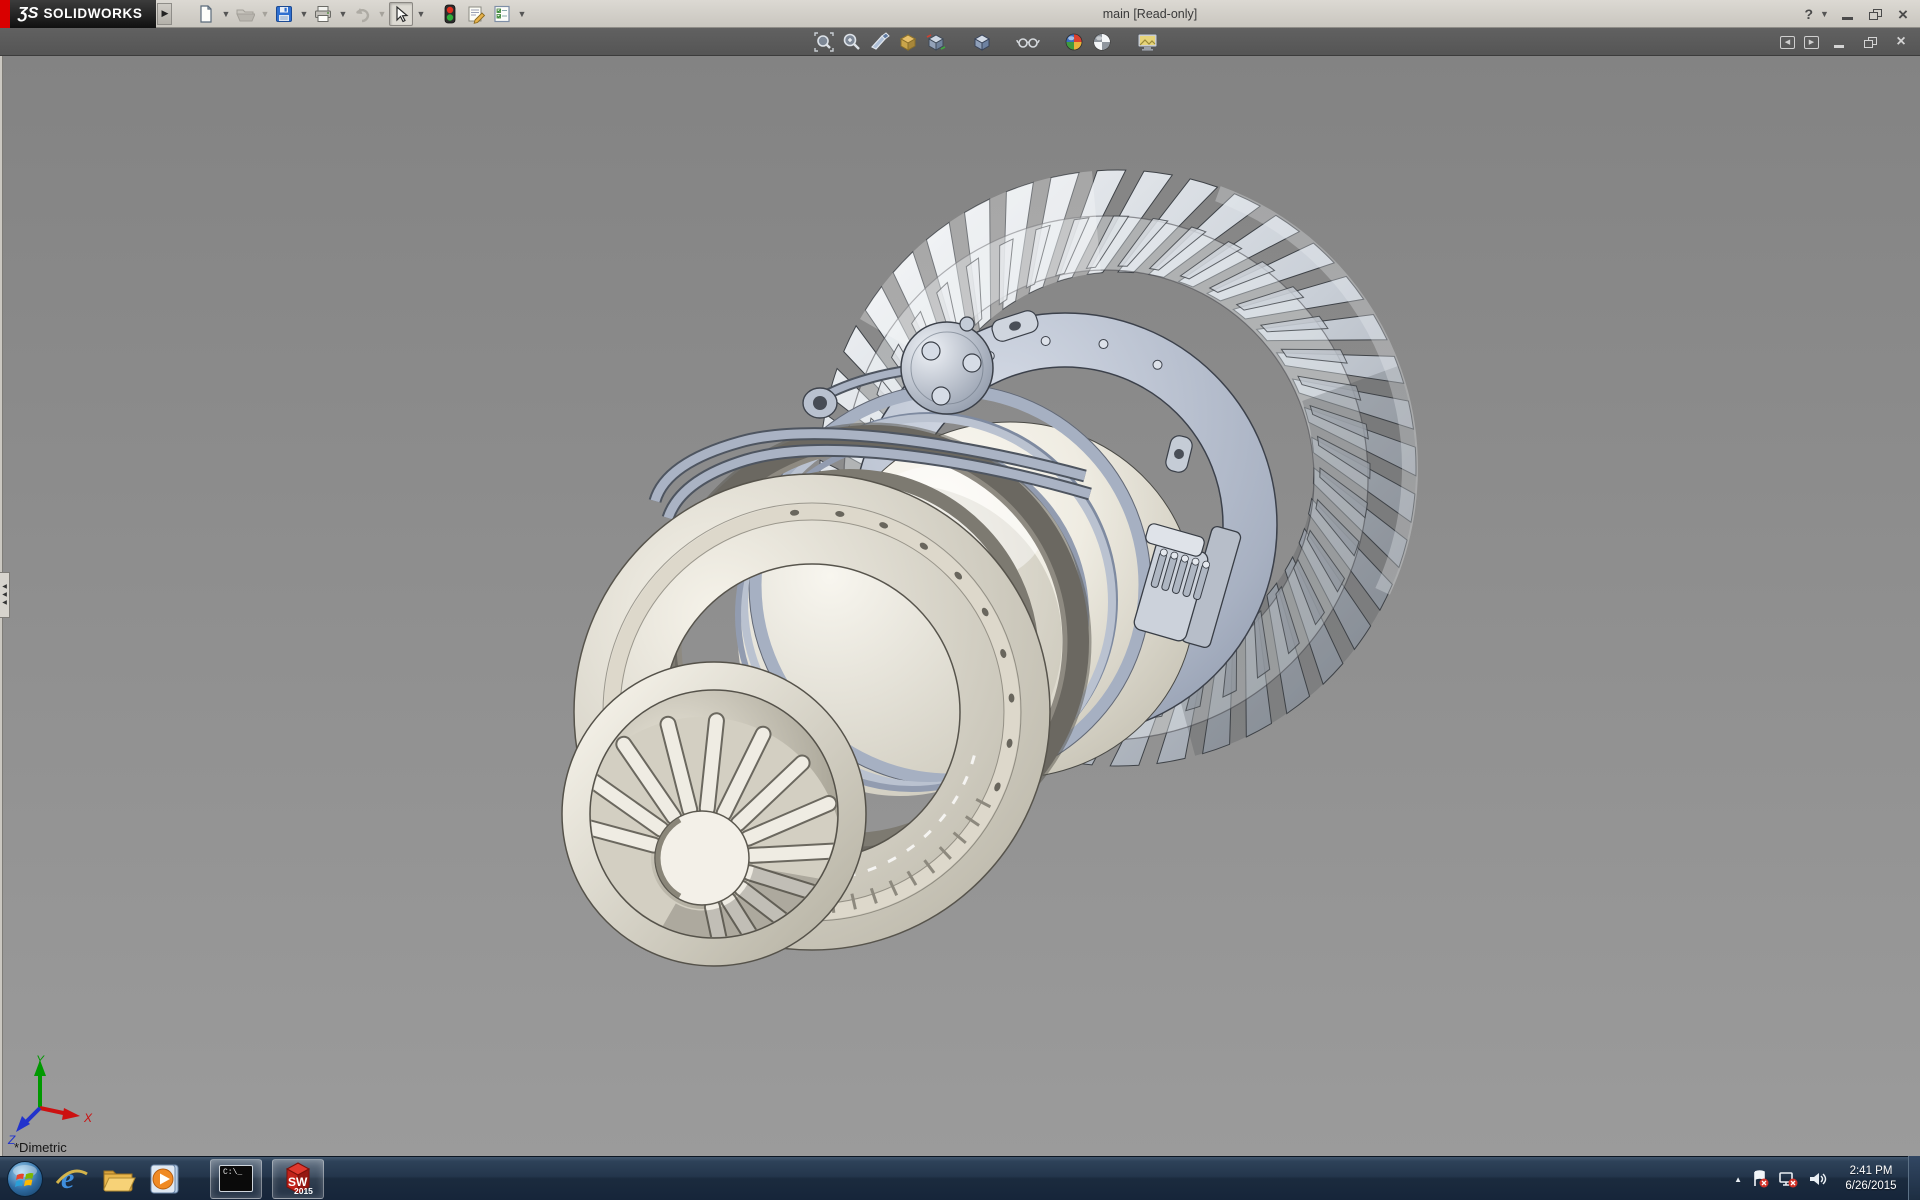 This screenshot has width=1920, height=1200. Describe the element at coordinates (1847, 14) in the screenshot. I see `minimize-button` at that location.